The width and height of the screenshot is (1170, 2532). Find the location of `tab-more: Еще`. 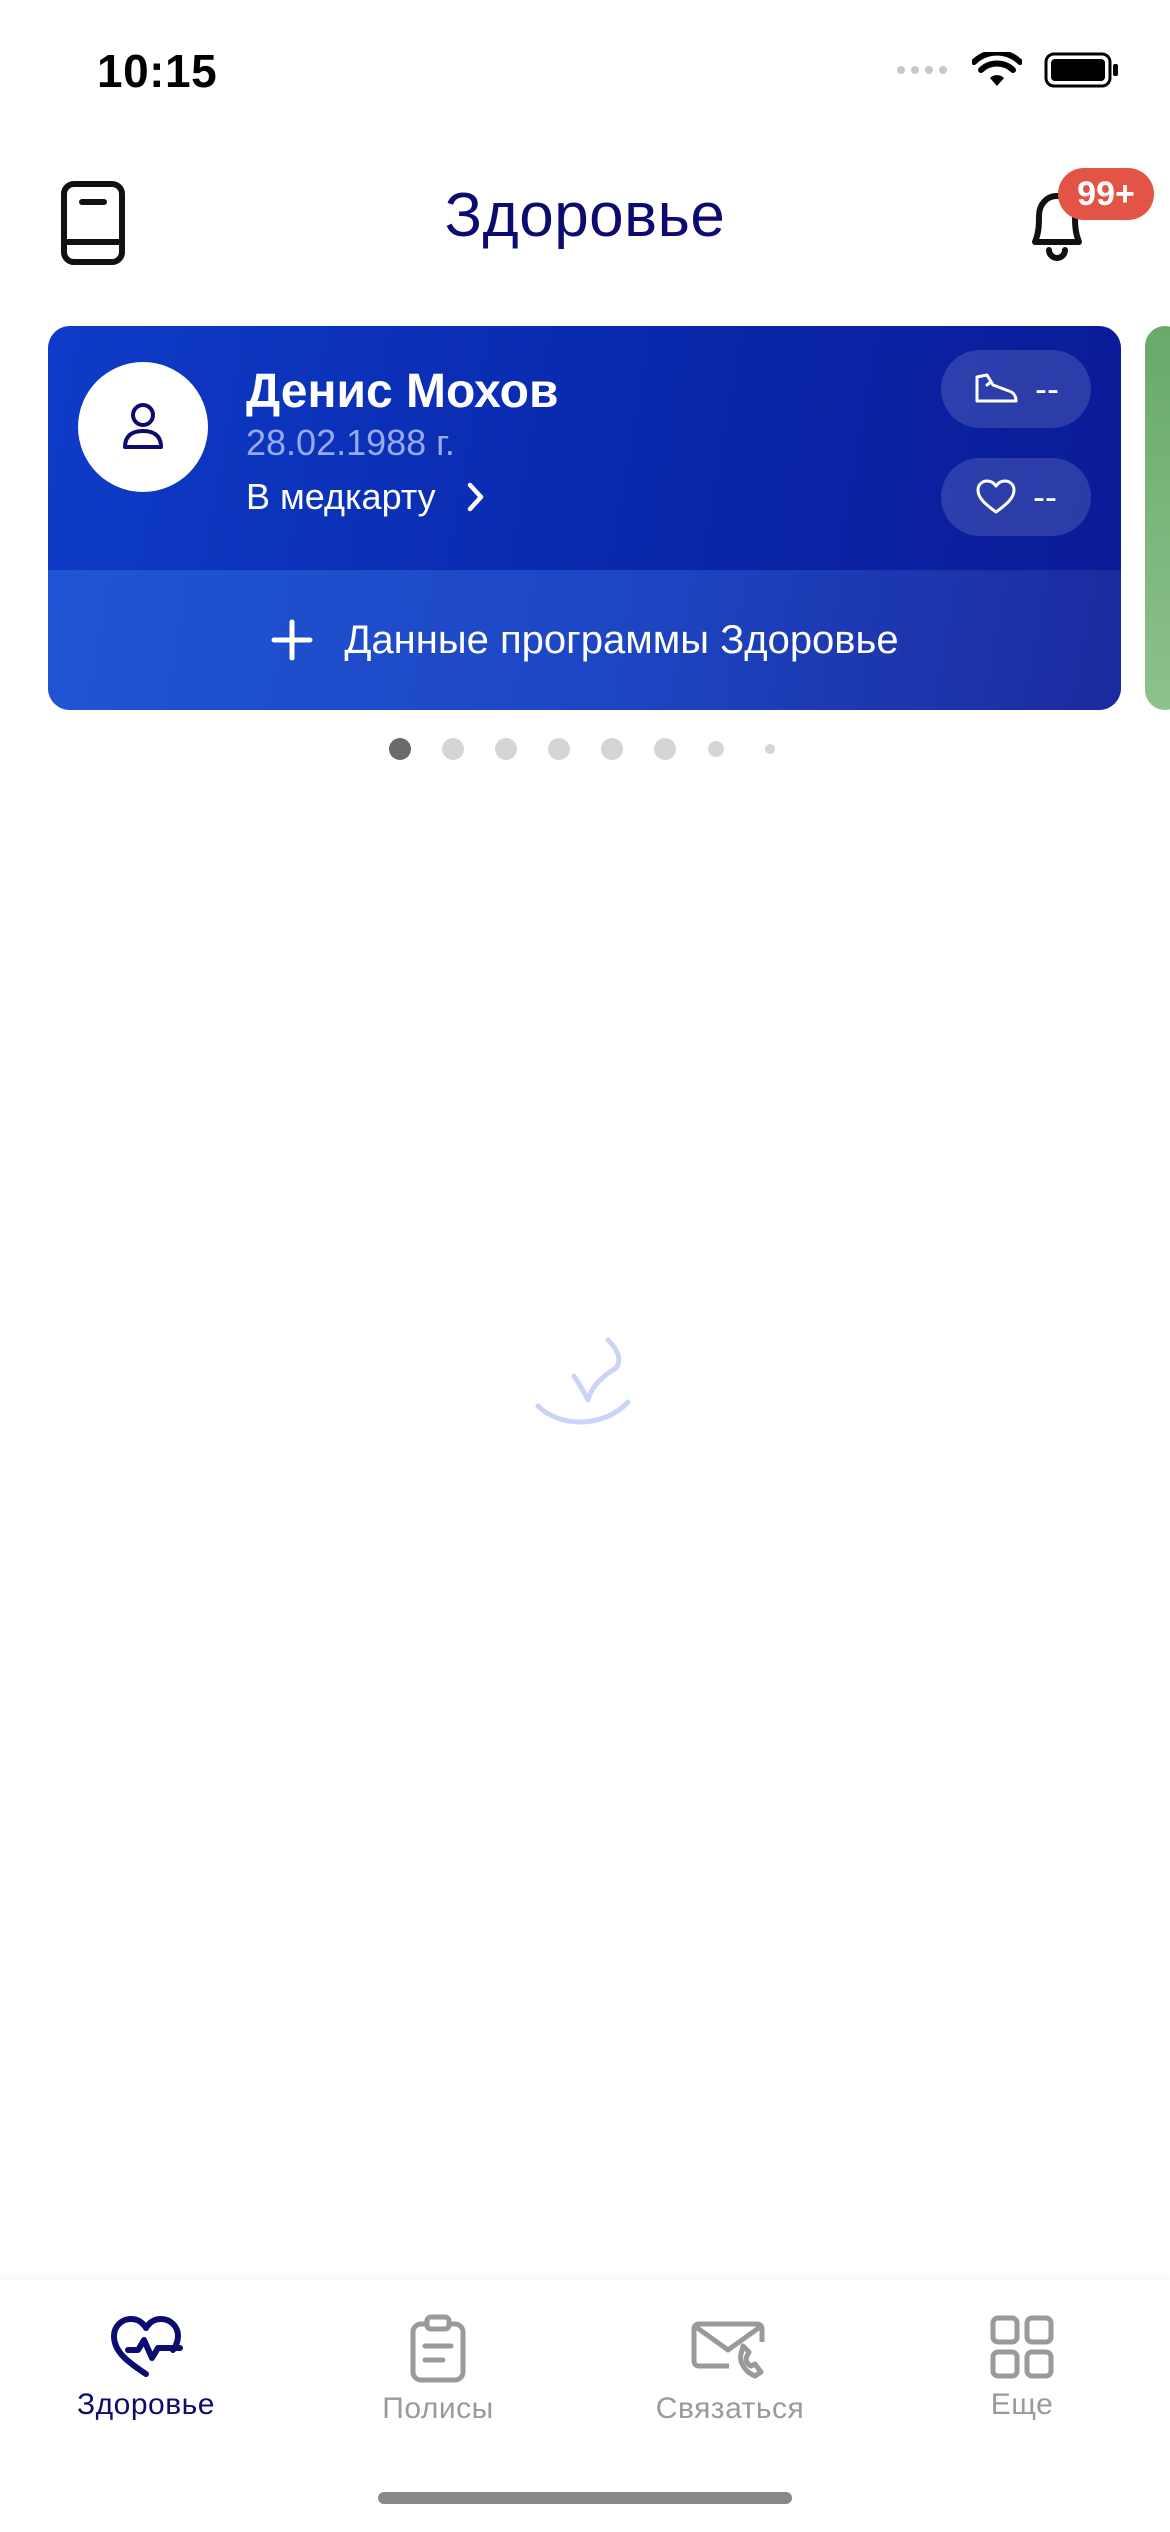

tab-more: Еще is located at coordinates (1022, 2375).